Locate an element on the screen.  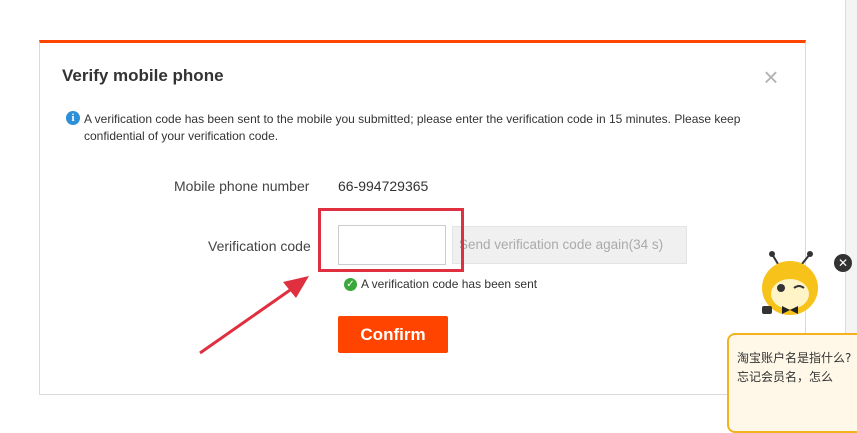
assistant-question: 淘宝账户名是指什么? is located at coordinates (797, 358).